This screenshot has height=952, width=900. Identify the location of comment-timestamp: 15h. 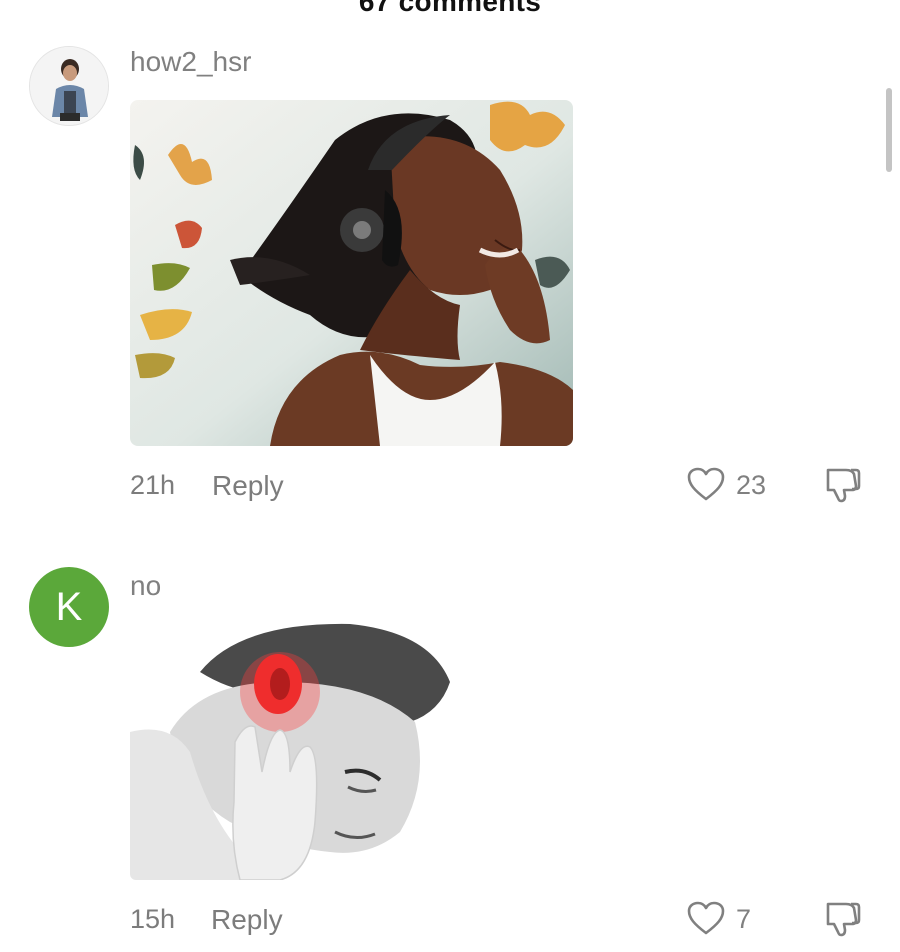
(153, 919).